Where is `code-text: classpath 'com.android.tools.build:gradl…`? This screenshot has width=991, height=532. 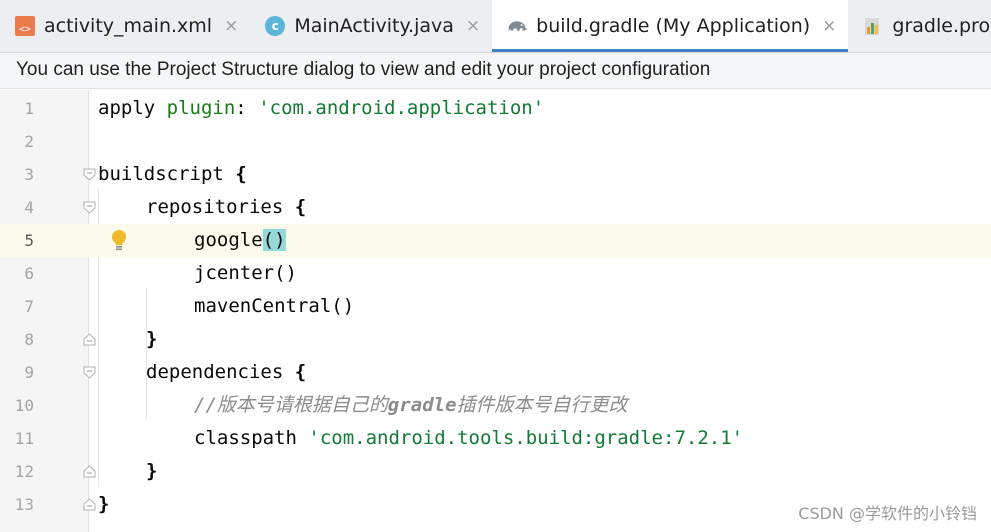
code-text: classpath 'com.android.tools.build:gradl… is located at coordinates (469, 438).